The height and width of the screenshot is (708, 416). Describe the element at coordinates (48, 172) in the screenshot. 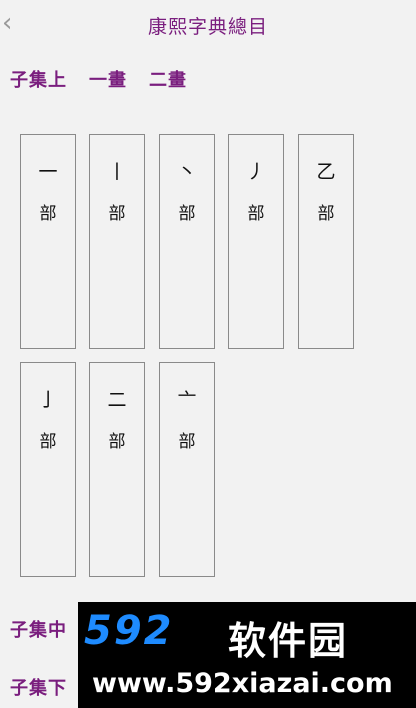

I see `radical-glyph: 一` at that location.